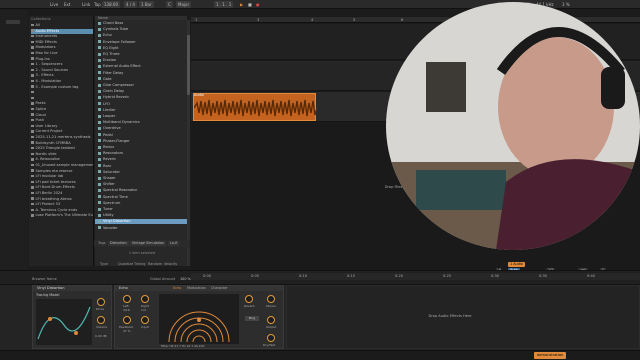 This screenshot has height=360, width=640. What do you see at coordinates (141, 141) in the screenshot?
I see `device-list-item: Phaser-Flanger` at bounding box center [141, 141].